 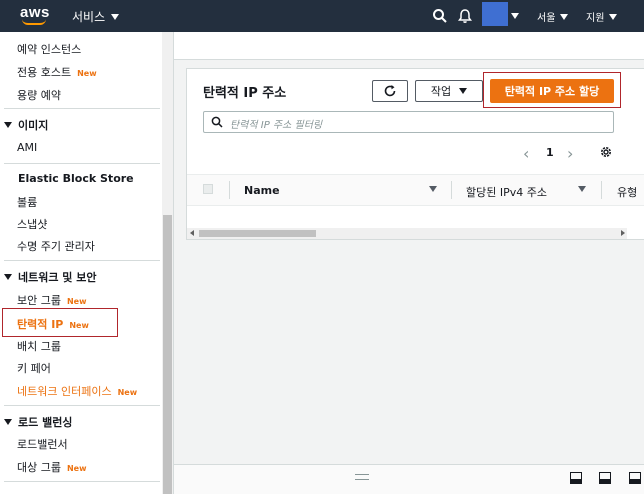 What do you see at coordinates (605, 478) in the screenshot?
I see `split-side-icon` at bounding box center [605, 478].